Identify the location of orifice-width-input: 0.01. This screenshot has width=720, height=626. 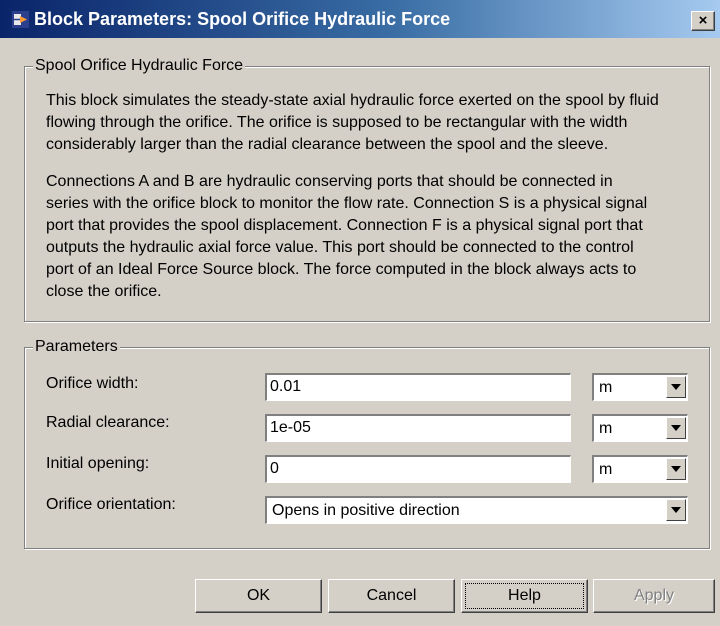
(418, 387).